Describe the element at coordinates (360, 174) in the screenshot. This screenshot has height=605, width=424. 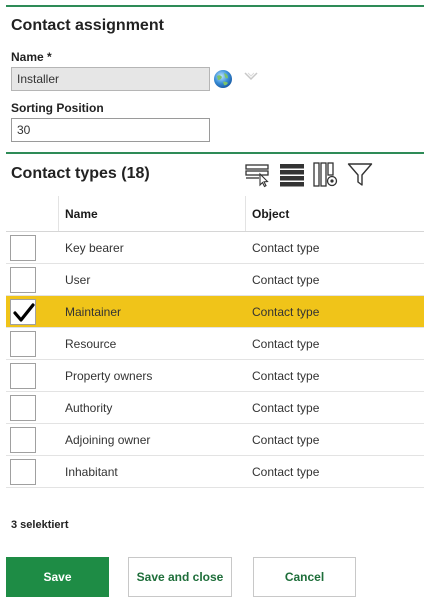
I see `filter-icon` at that location.